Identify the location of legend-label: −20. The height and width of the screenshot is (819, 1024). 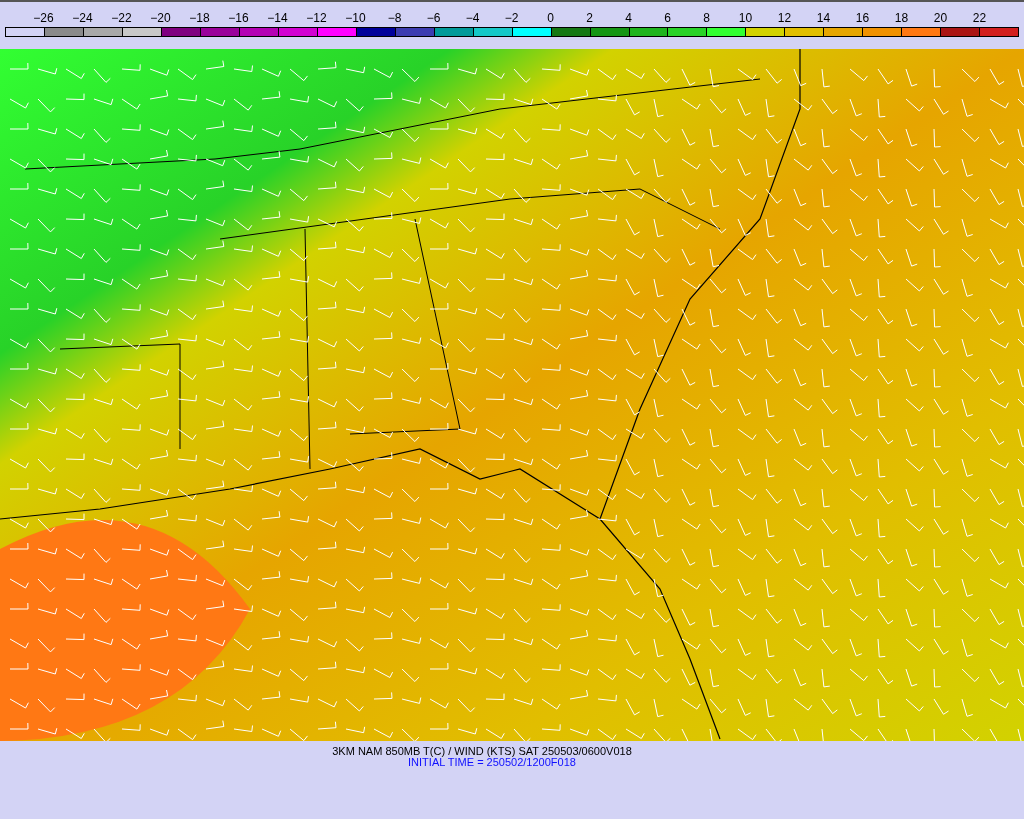
(160, 18).